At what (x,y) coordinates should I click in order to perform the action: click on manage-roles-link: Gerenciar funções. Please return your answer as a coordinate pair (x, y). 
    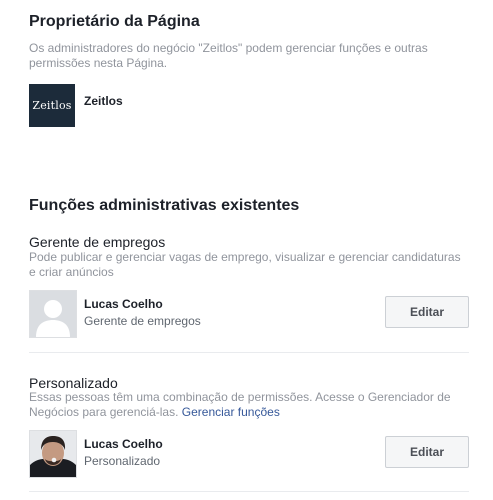
    Looking at the image, I should click on (231, 412).